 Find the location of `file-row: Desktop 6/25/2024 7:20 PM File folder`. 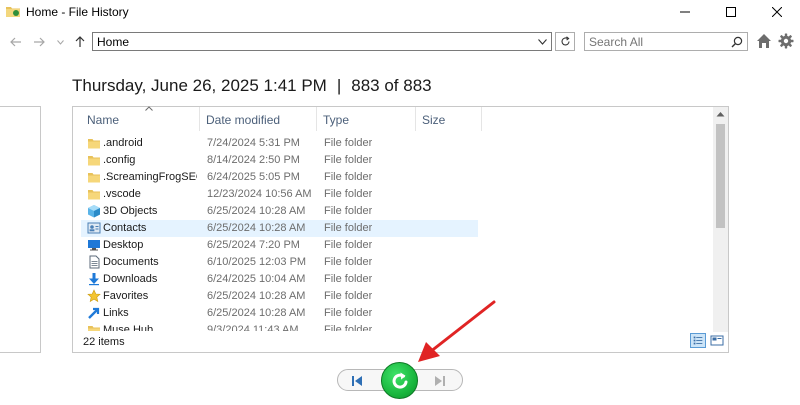

file-row: Desktop 6/25/2024 7:20 PM File folder is located at coordinates (279, 245).